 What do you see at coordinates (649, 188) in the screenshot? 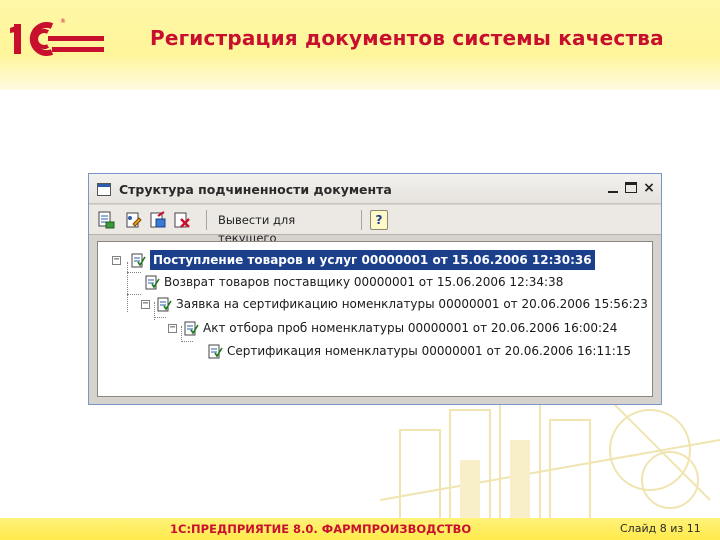
I see `close-button: ×` at bounding box center [649, 188].